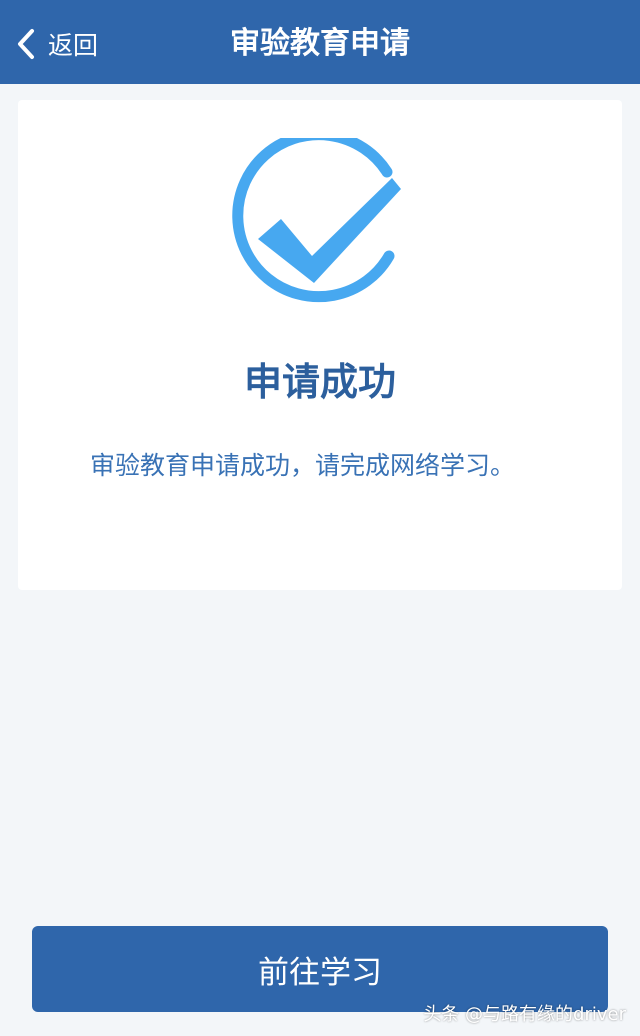  I want to click on app-header: 返回 审验教育申请, so click(320, 42).